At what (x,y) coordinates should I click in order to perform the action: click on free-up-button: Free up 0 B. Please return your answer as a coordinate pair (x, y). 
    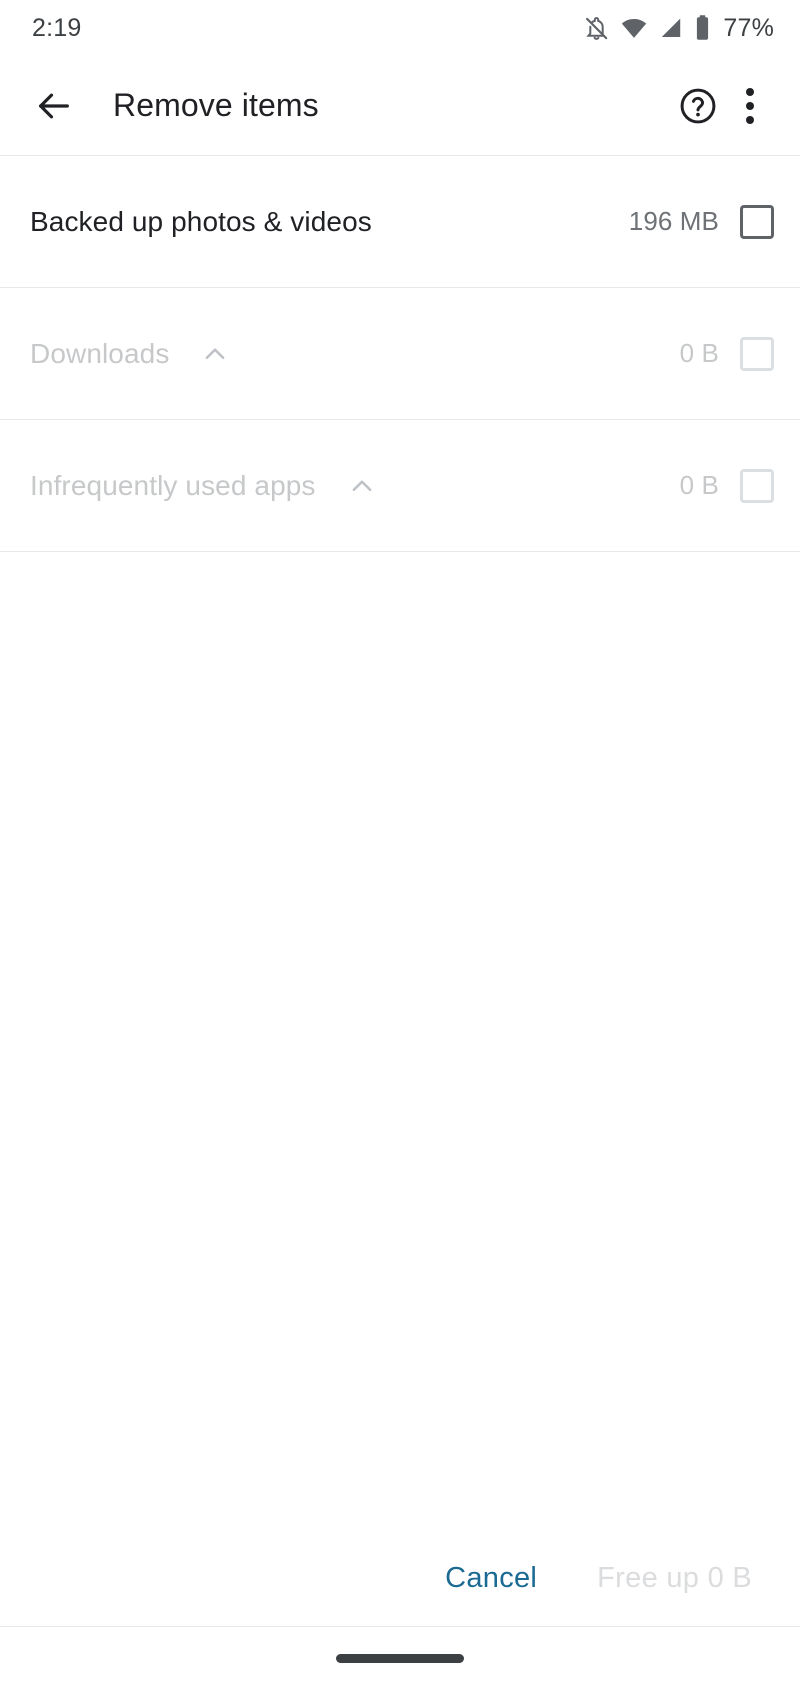
    Looking at the image, I should click on (674, 1578).